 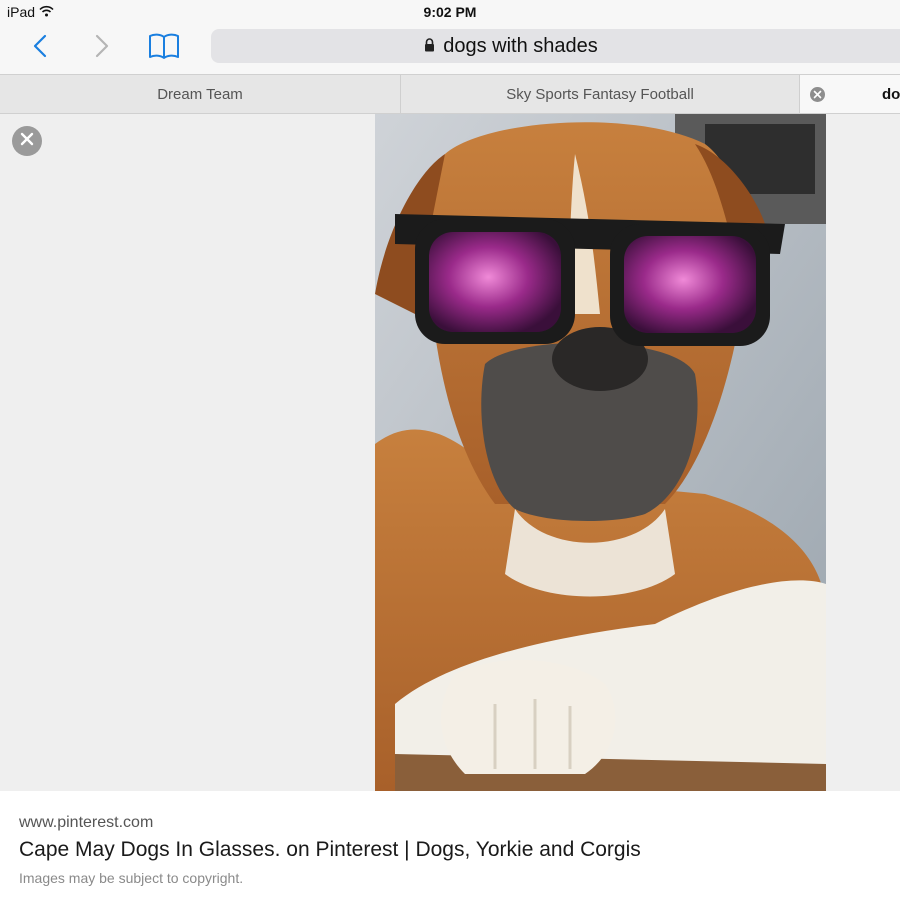 I want to click on address-text: dogs with shades, so click(x=520, y=45).